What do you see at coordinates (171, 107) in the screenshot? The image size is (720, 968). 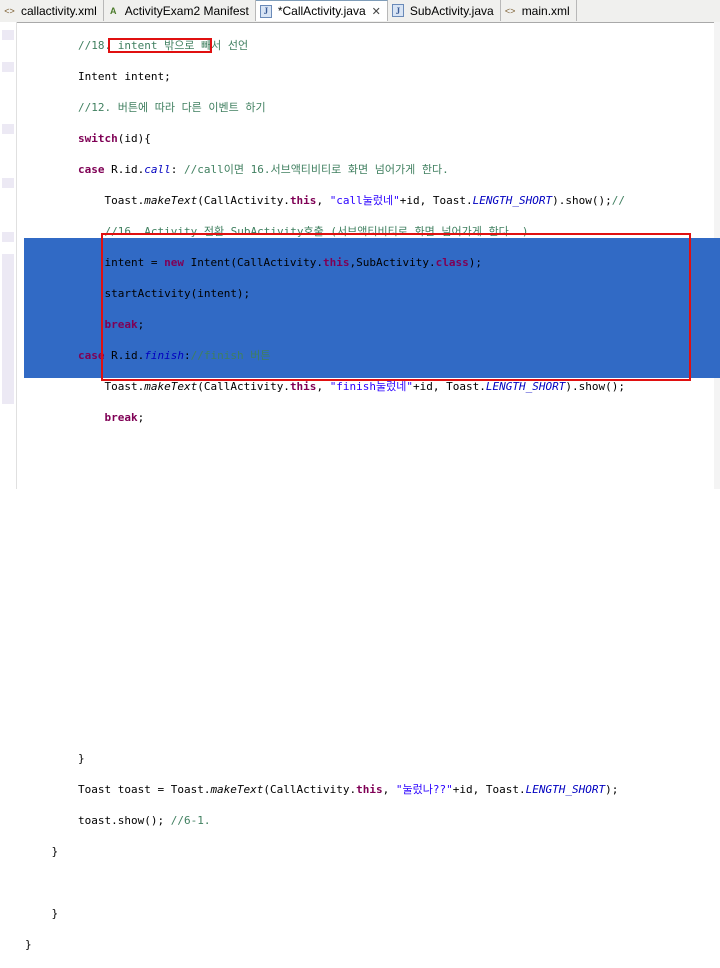 I see `code-line: //12. 버튼에 따라 다른 이벤트 하기` at bounding box center [171, 107].